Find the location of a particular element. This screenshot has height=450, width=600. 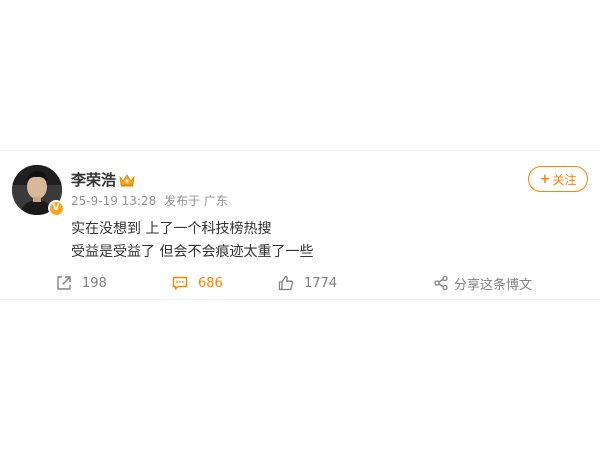

follow-button: + 关注 is located at coordinates (558, 179).